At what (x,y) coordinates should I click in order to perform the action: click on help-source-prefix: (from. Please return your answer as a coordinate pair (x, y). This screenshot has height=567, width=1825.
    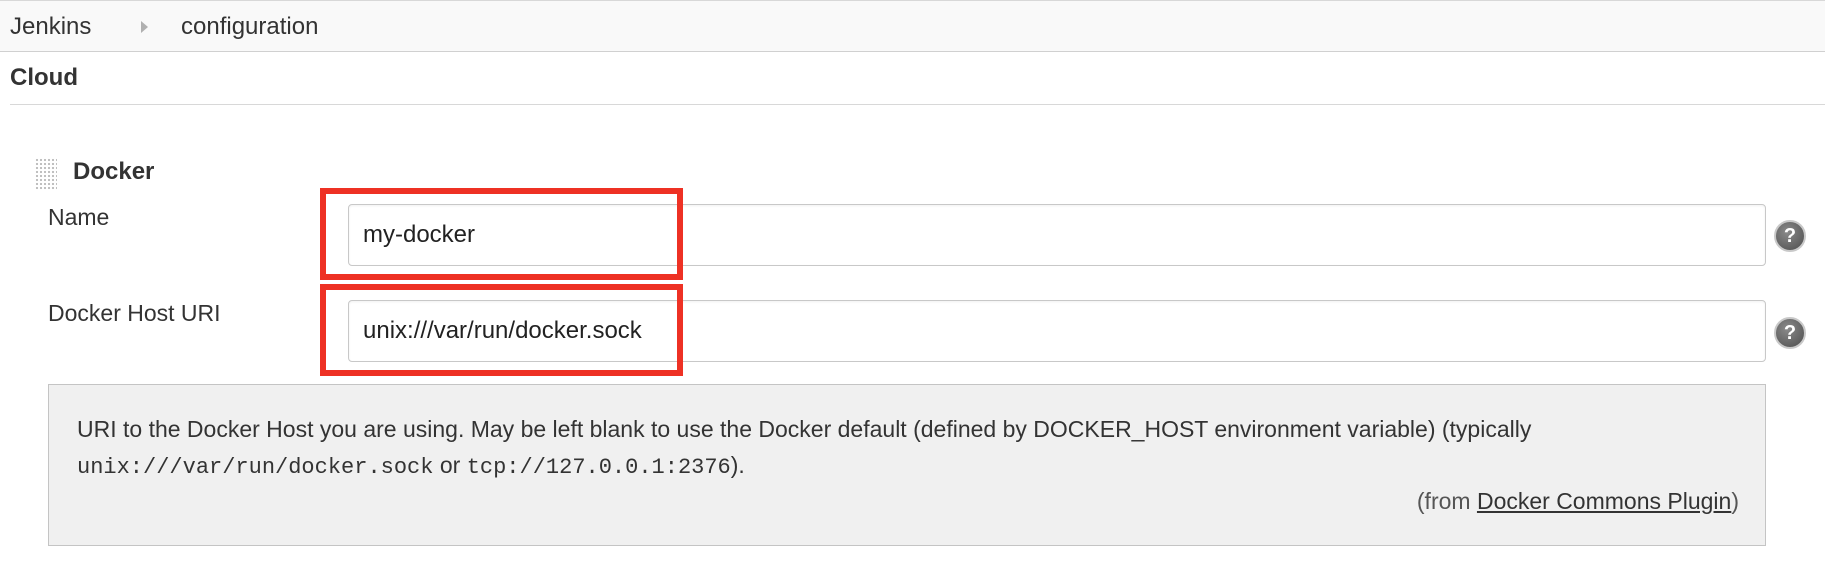
    Looking at the image, I should click on (1443, 501).